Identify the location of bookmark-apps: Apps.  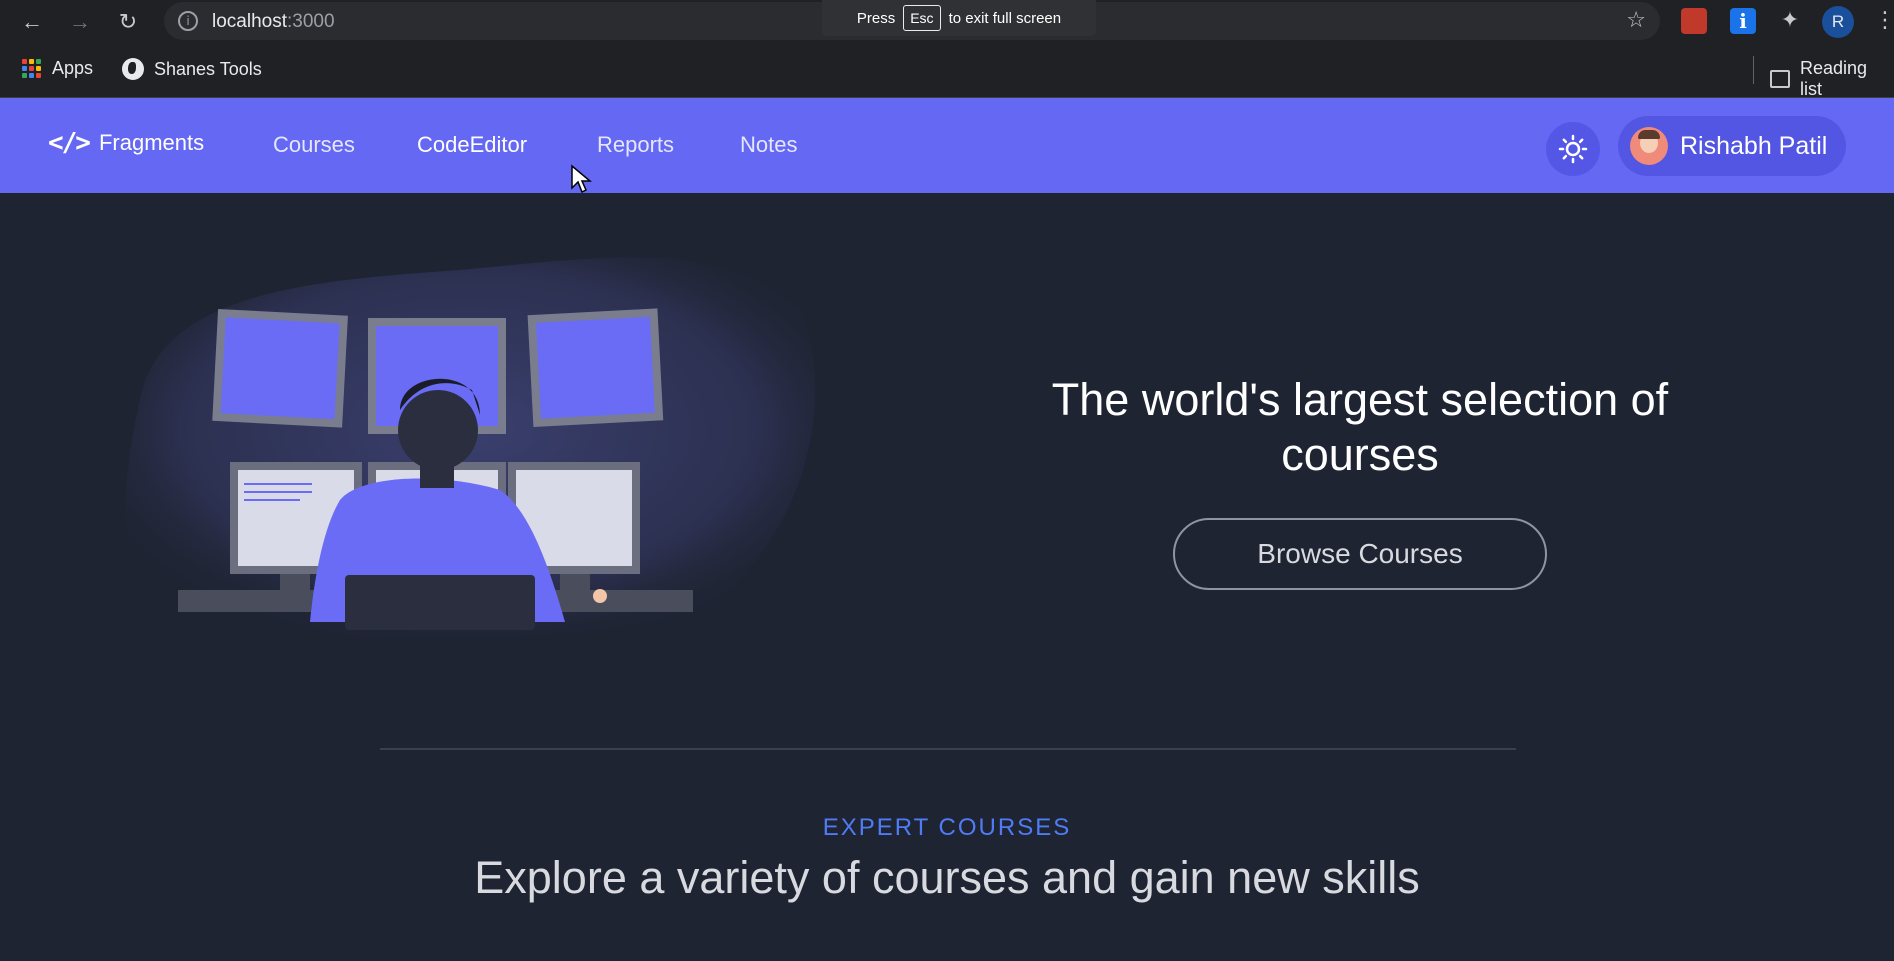
(57, 68).